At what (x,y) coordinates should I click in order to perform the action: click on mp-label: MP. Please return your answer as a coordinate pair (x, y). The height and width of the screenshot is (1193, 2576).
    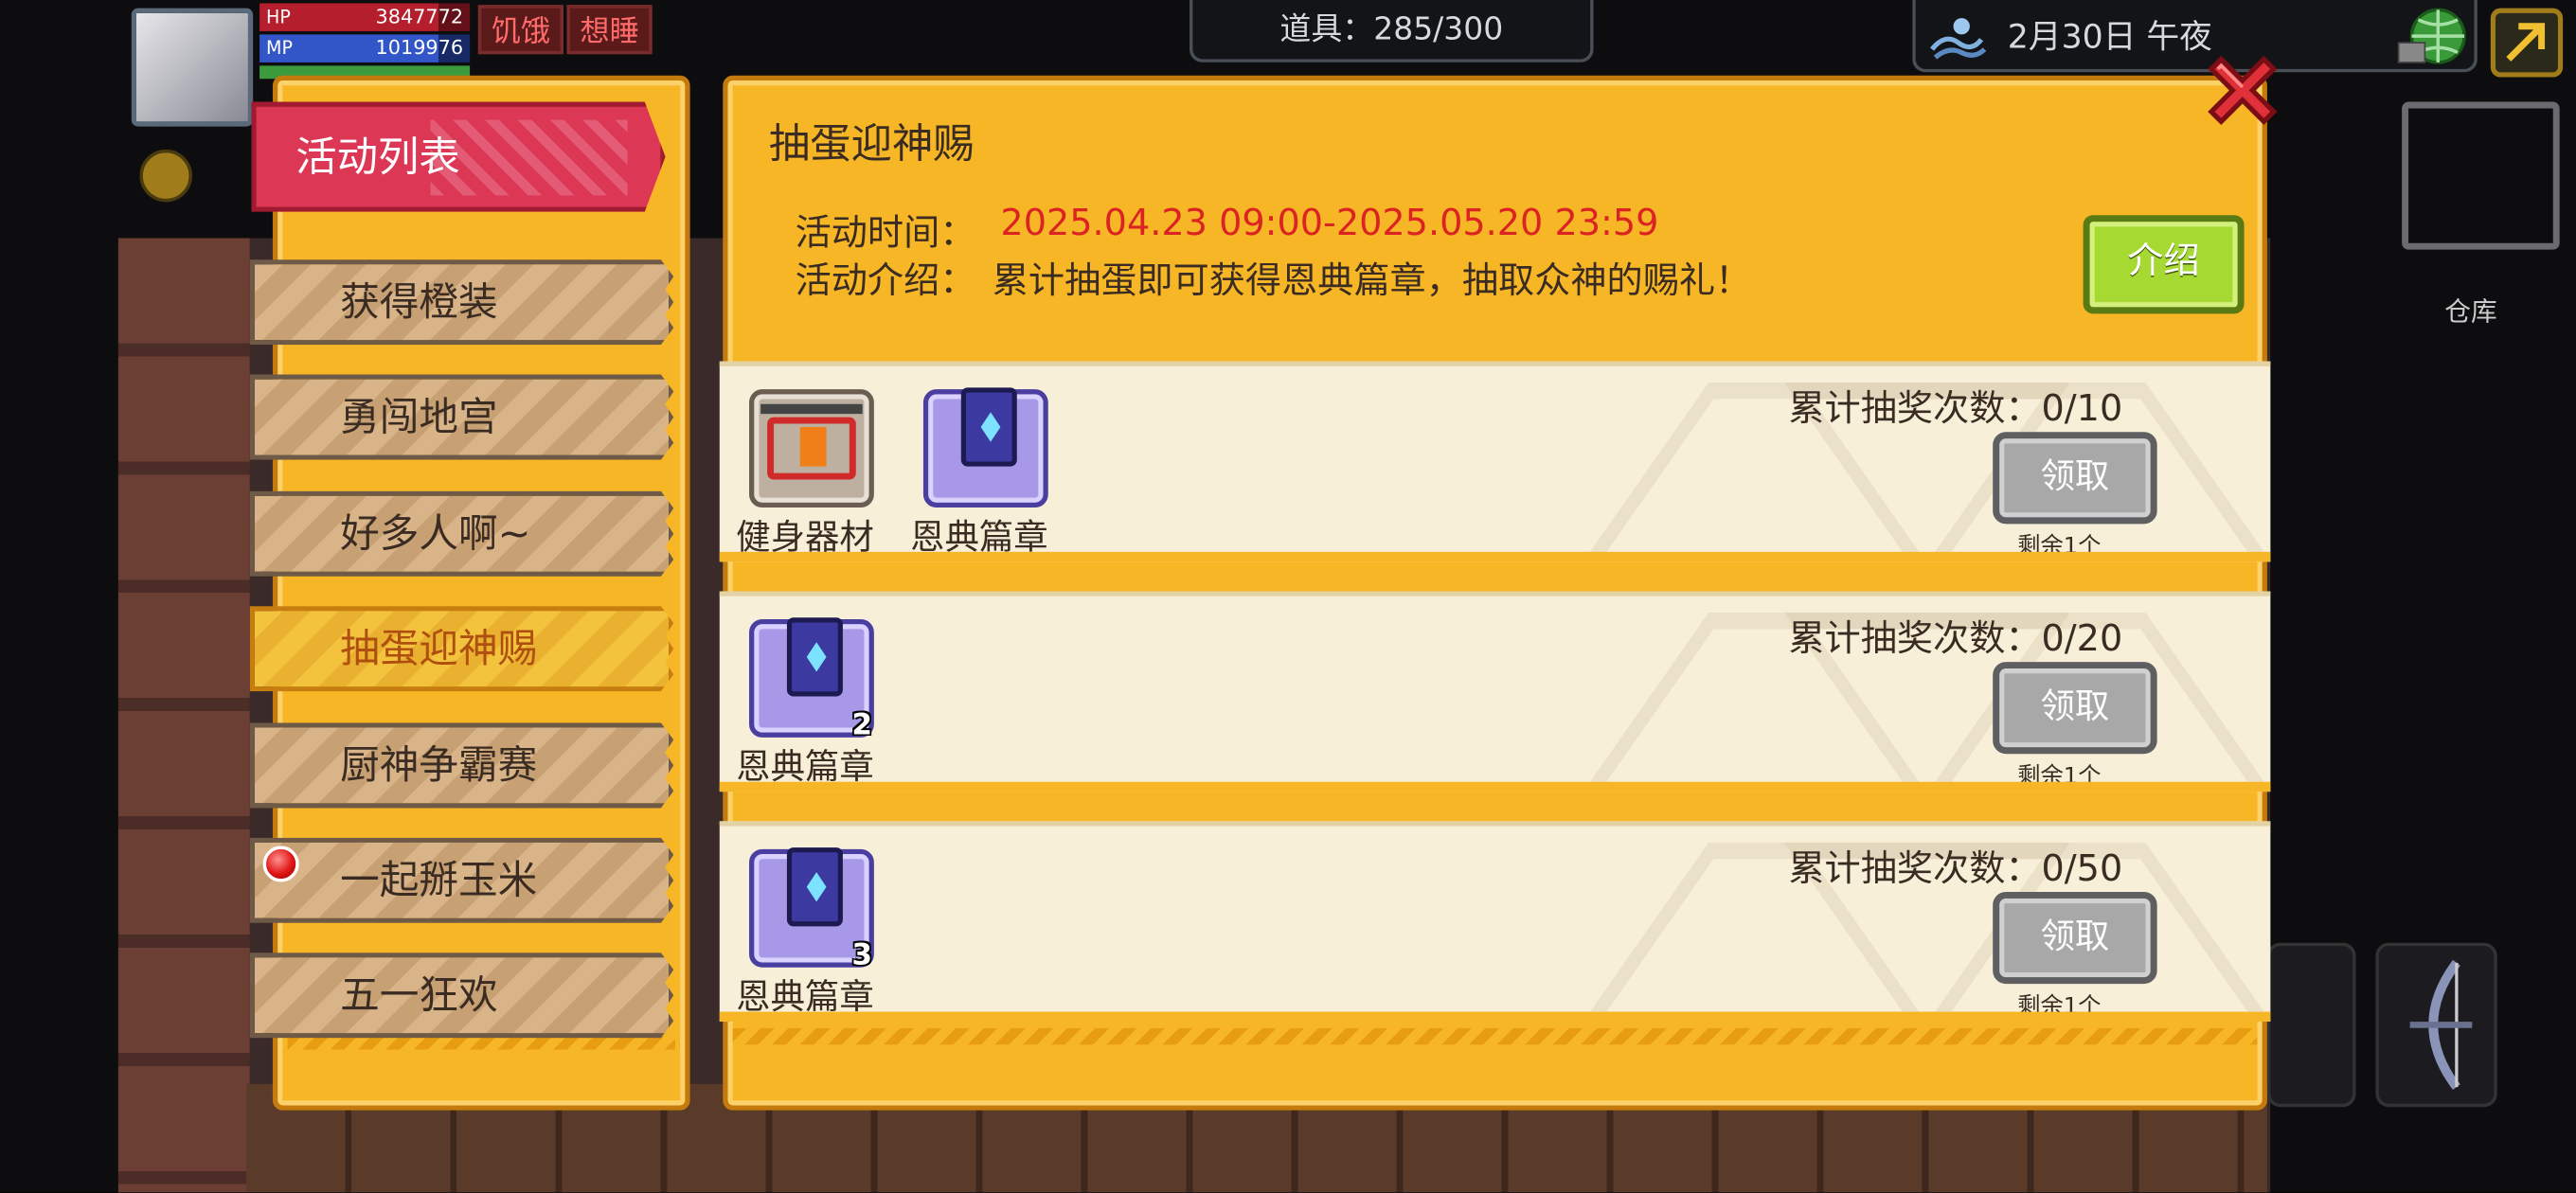
    Looking at the image, I should click on (279, 48).